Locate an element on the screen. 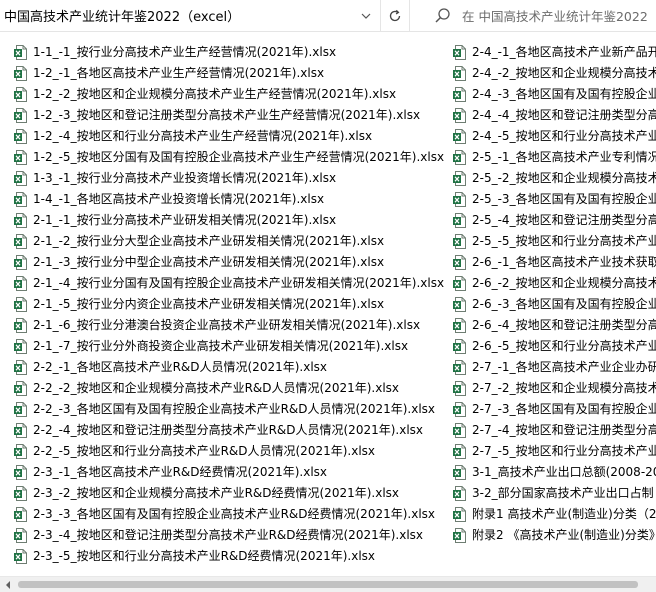  file-name: 2-4_-2_按地区和企业规模分高技术 is located at coordinates (564, 73).